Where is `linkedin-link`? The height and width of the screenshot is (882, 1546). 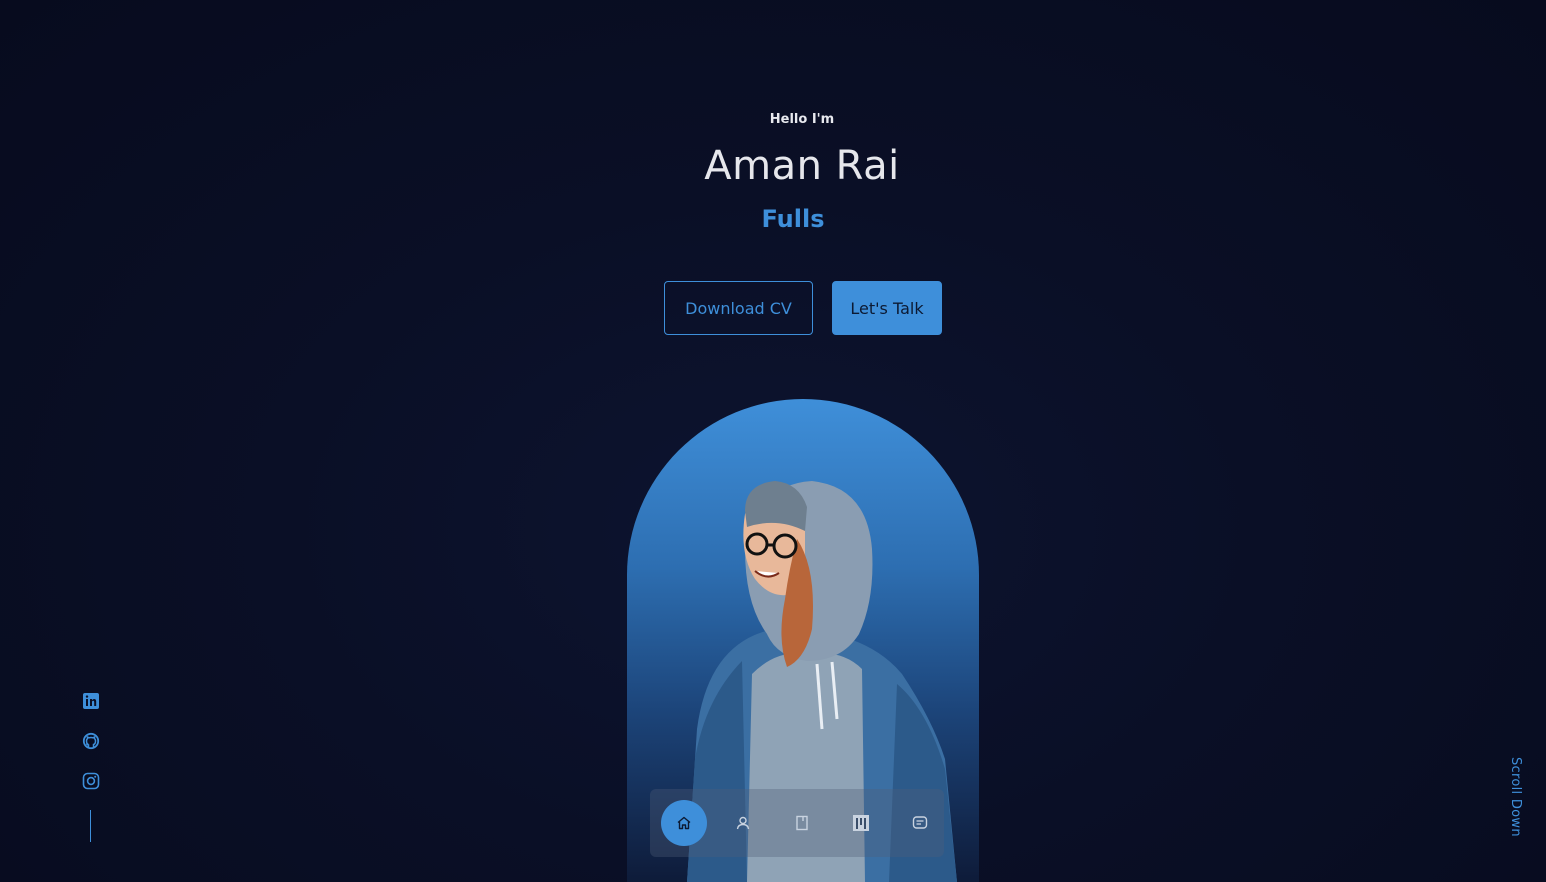
linkedin-link is located at coordinates (91, 701).